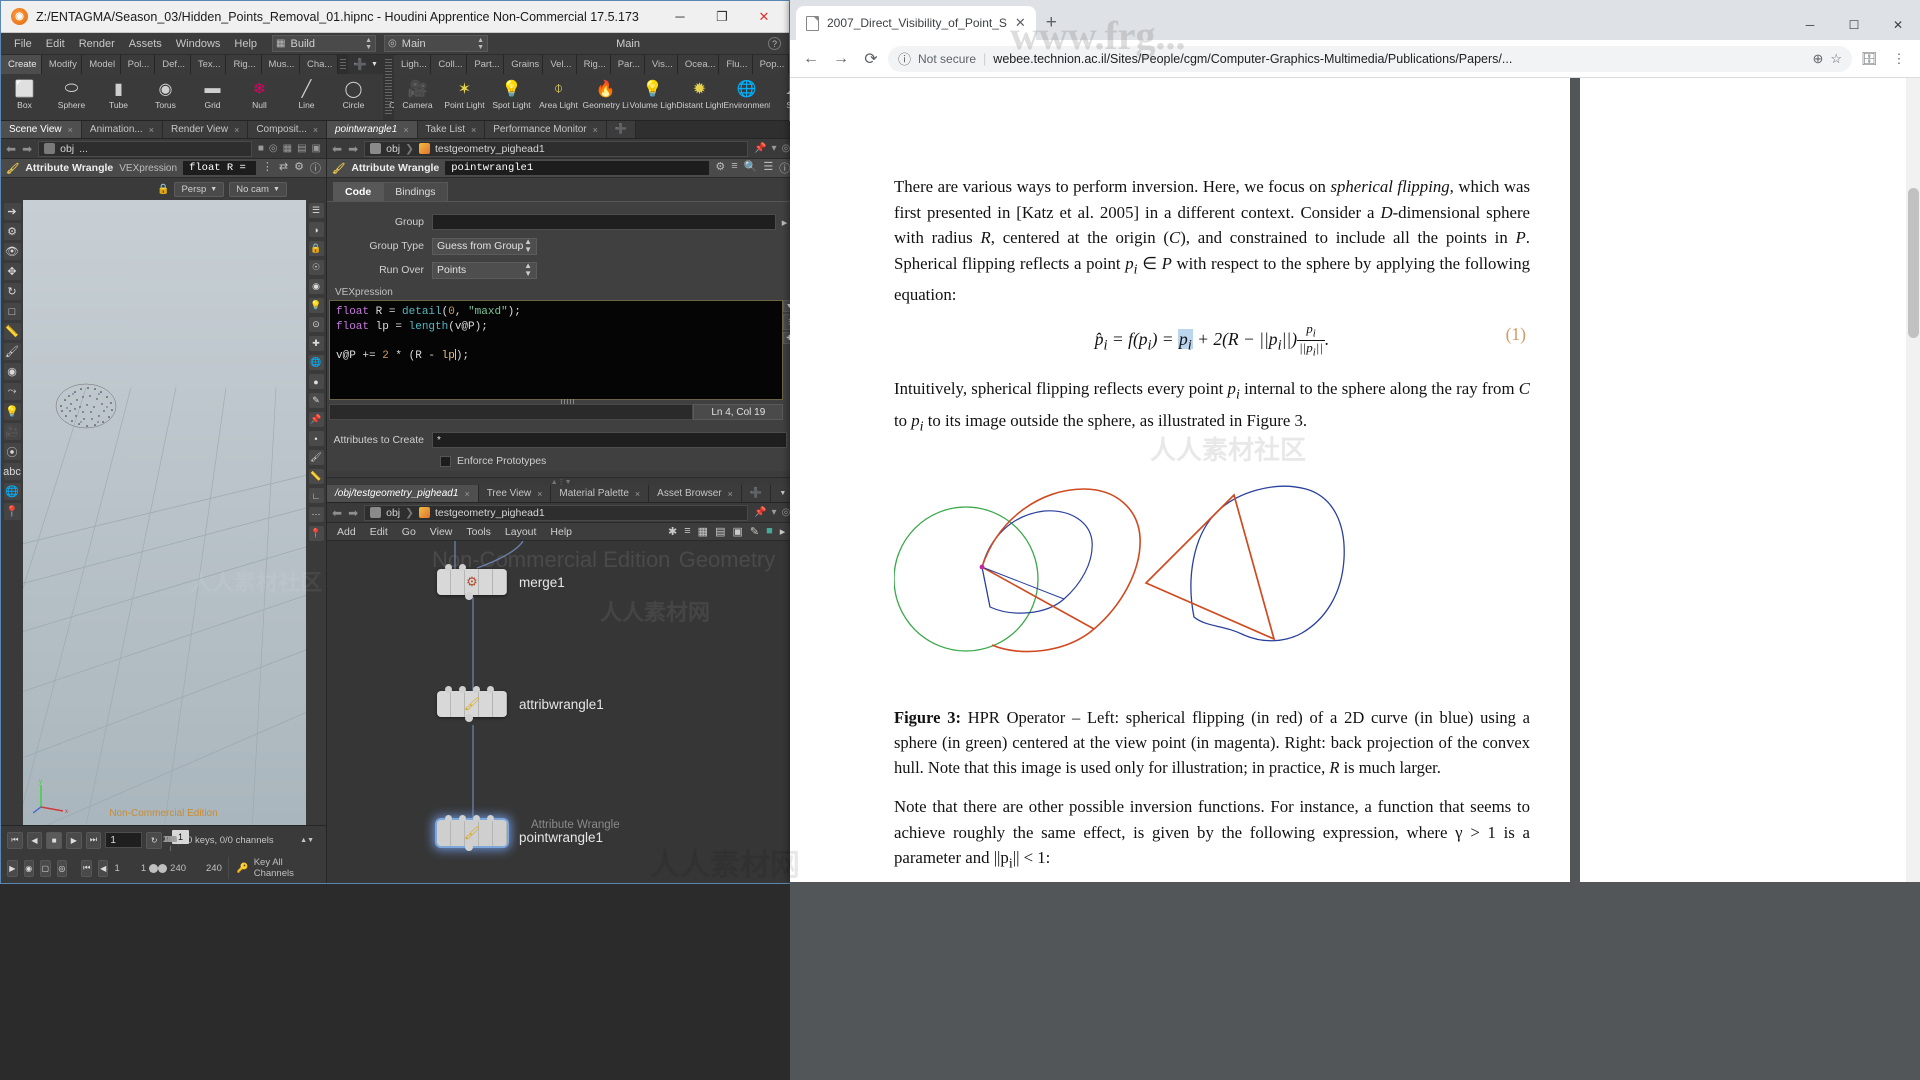  What do you see at coordinates (703, 531) in the screenshot?
I see `grid-icon: ▦` at bounding box center [703, 531].